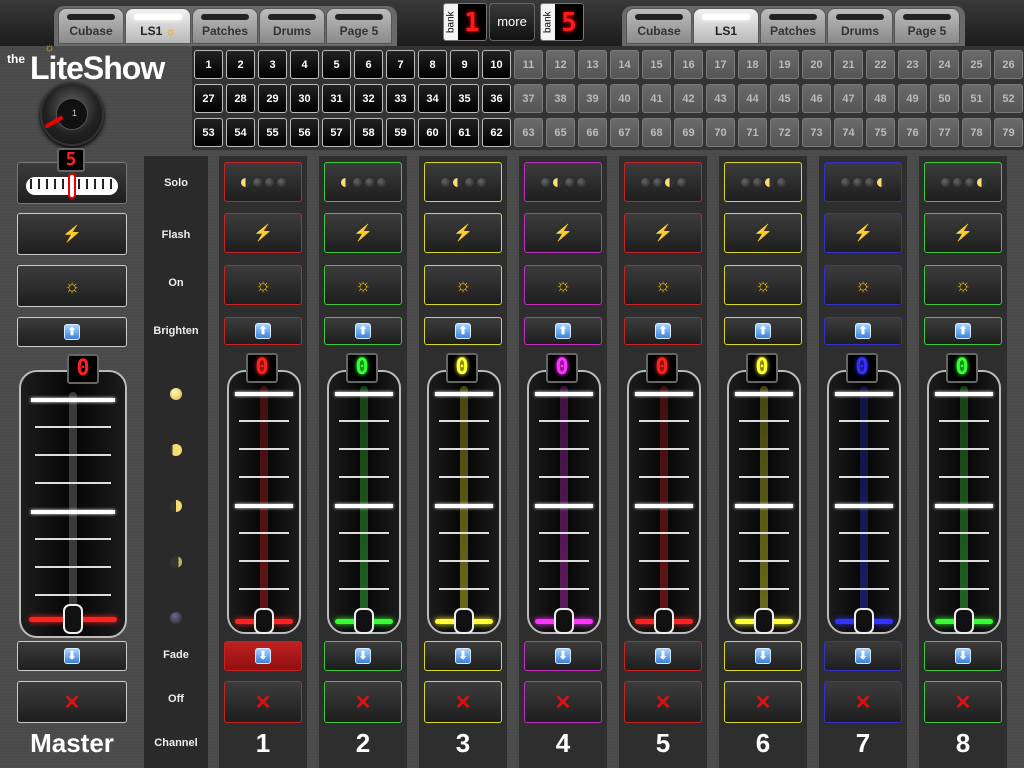 The height and width of the screenshot is (768, 1024). I want to click on bank-right-display: bank 5, so click(562, 22).